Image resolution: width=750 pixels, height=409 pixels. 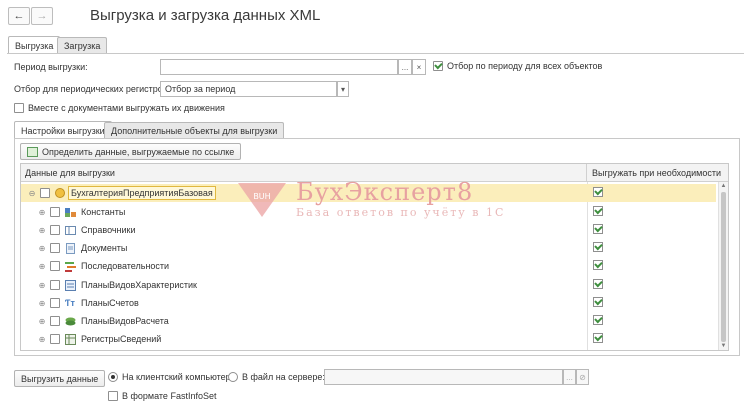 What do you see at coordinates (525, 66) in the screenshot?
I see `filter-all-label: Отбор по периоду для всех объектов` at bounding box center [525, 66].